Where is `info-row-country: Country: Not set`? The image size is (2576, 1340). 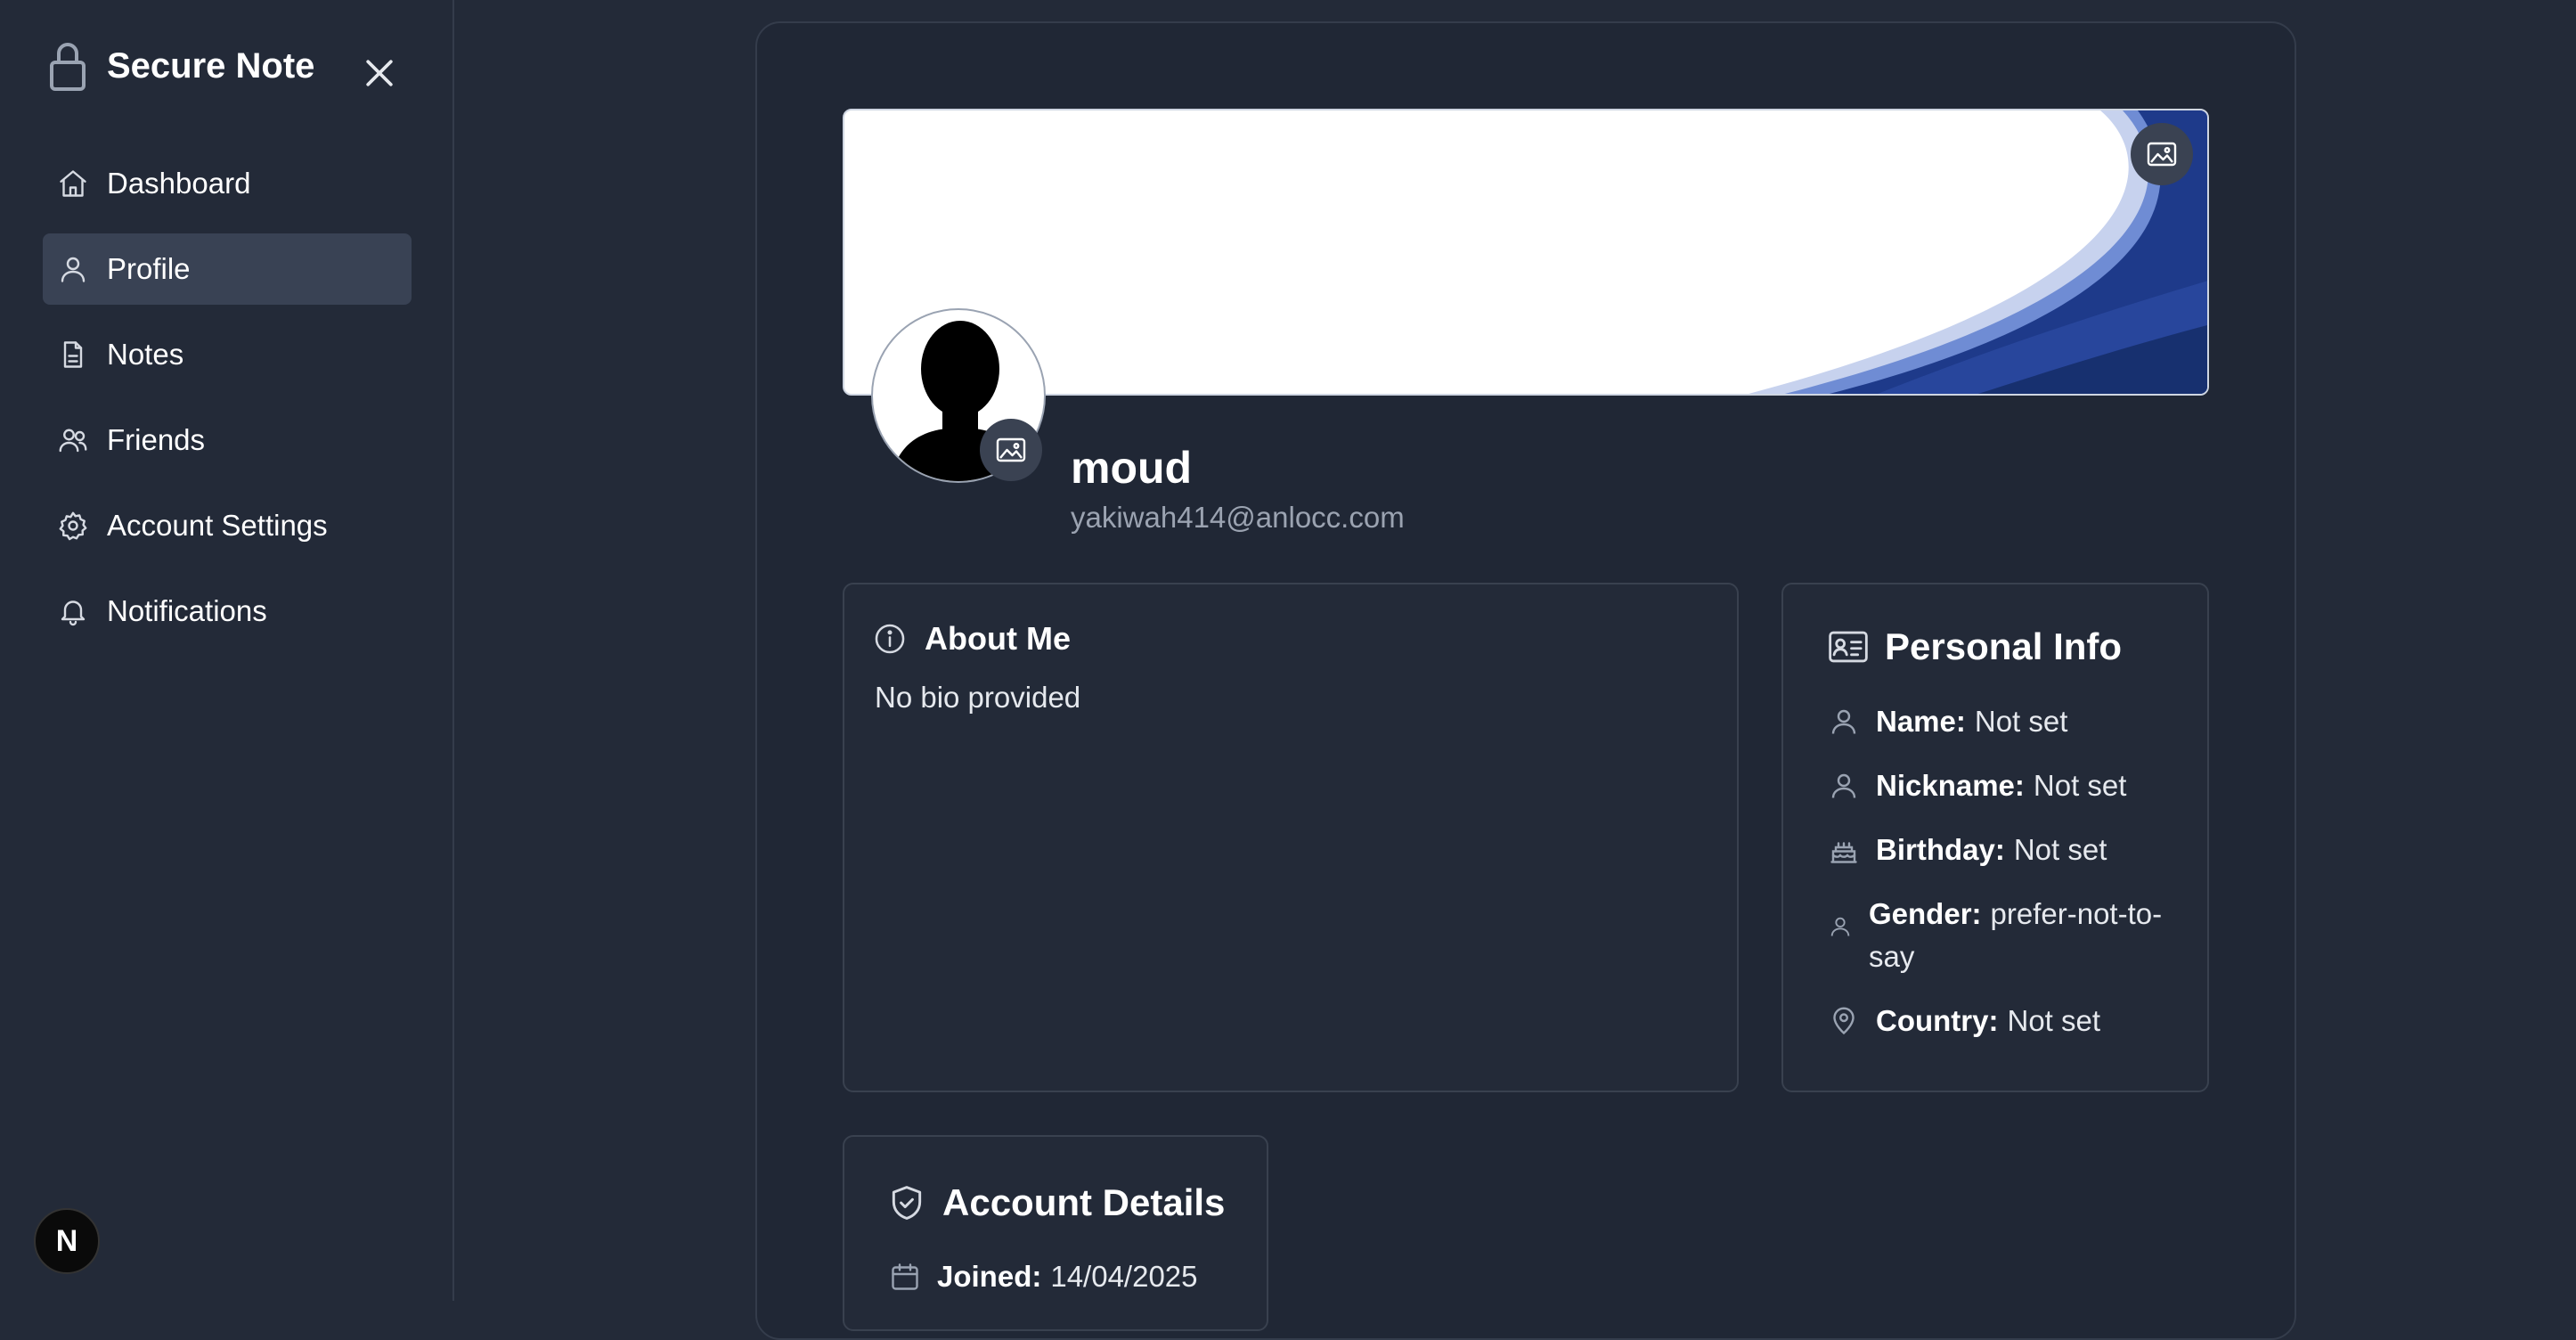
info-row-country: Country: Not set is located at coordinates (1964, 1021).